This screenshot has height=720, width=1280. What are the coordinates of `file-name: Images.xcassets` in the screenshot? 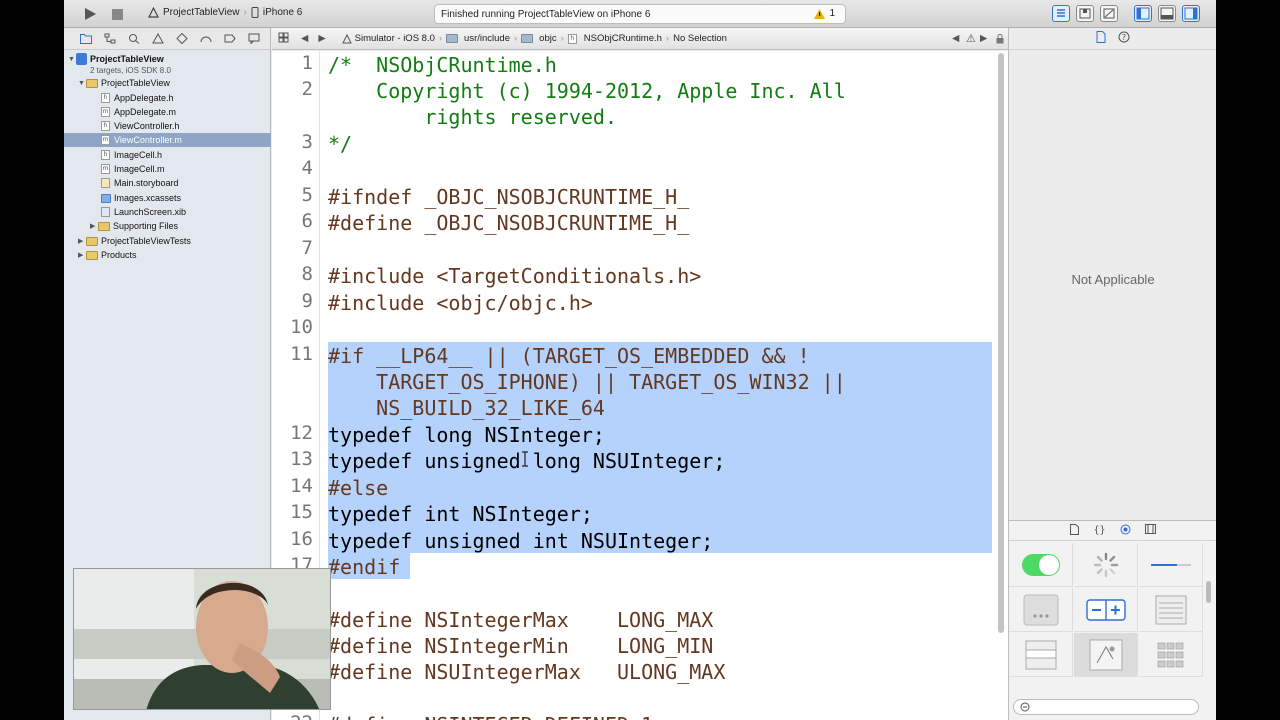 It's located at (148, 198).